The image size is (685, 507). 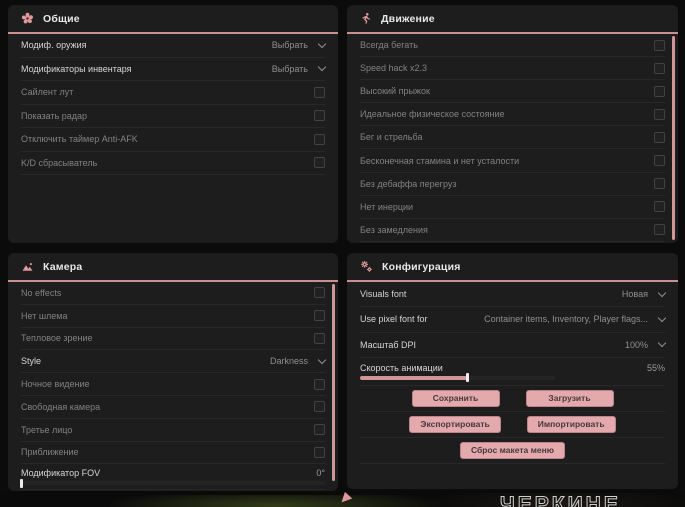 I want to click on settings-row: Третье лицо, so click(x=173, y=430).